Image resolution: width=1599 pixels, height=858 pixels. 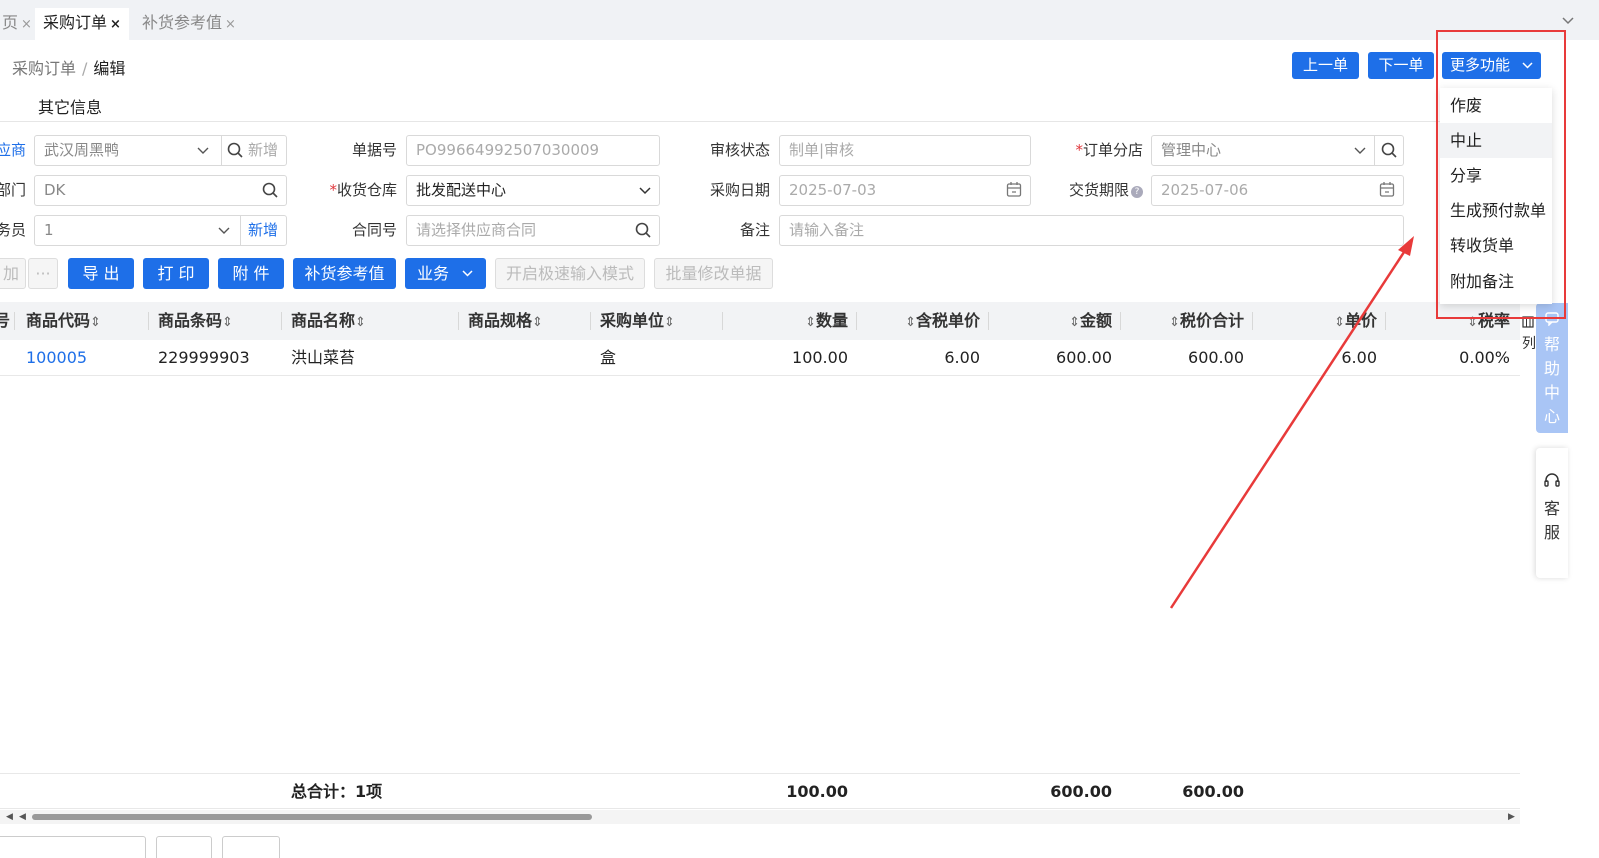 I want to click on tab-home: 页 ×, so click(x=20, y=24).